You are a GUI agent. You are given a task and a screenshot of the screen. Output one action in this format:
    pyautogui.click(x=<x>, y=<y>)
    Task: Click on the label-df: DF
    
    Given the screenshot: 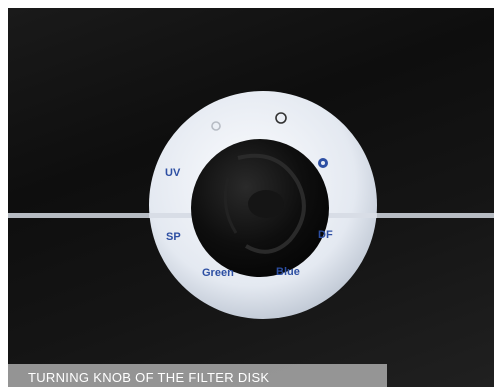 What is the action you would take?
    pyautogui.click(x=325, y=235)
    